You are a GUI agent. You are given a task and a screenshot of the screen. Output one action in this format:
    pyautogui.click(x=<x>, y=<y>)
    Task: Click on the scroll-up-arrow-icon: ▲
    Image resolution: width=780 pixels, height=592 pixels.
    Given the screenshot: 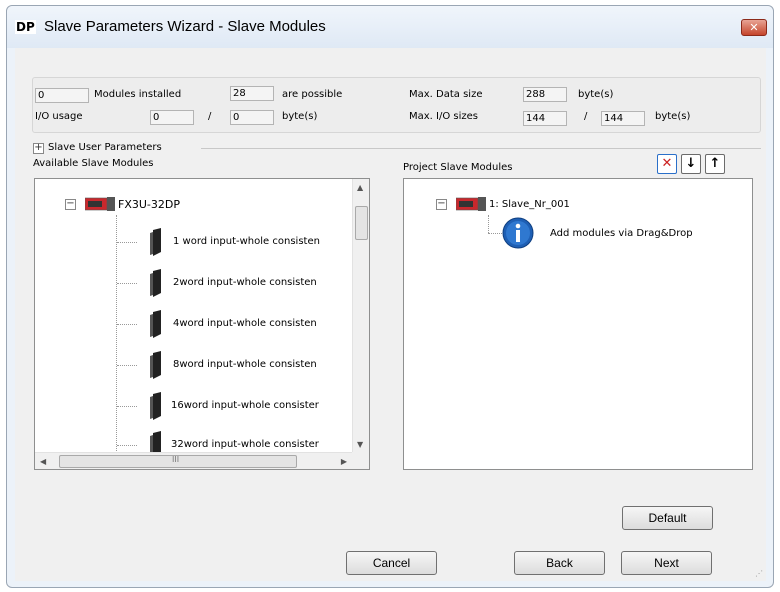 What is the action you would take?
    pyautogui.click(x=360, y=187)
    